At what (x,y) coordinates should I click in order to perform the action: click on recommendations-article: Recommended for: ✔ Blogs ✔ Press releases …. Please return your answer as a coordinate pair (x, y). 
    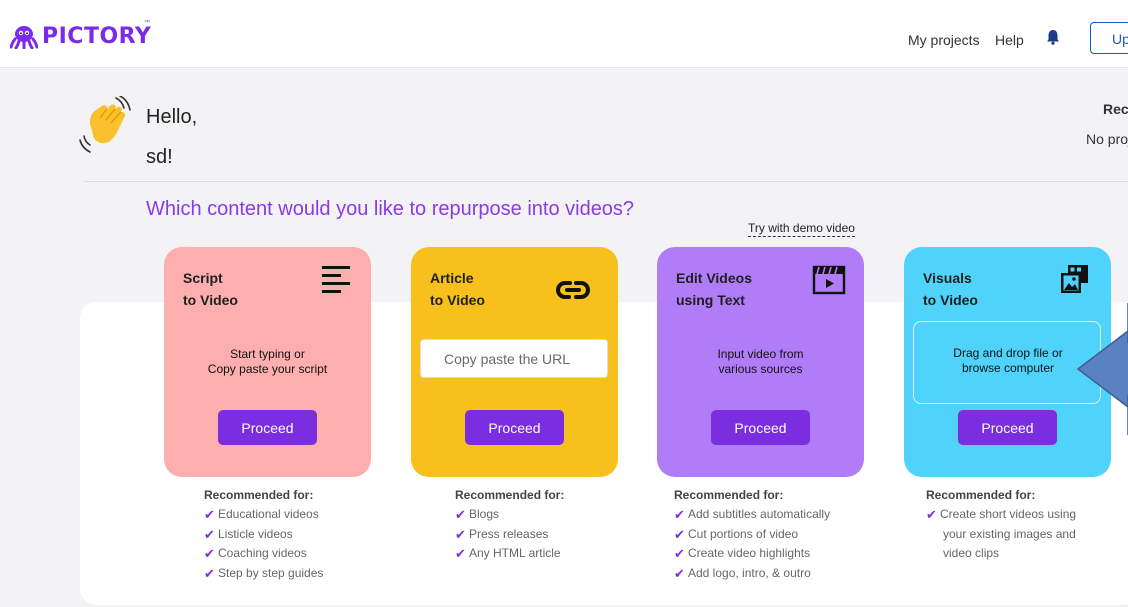
    Looking at the image, I should click on (509, 526).